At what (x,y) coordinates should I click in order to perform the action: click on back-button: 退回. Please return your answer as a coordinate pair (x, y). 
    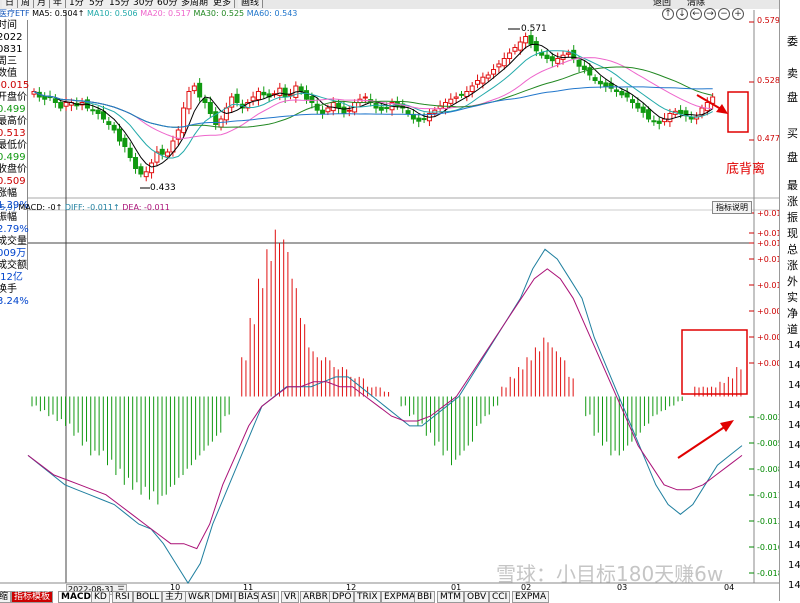
    Looking at the image, I should click on (662, 4).